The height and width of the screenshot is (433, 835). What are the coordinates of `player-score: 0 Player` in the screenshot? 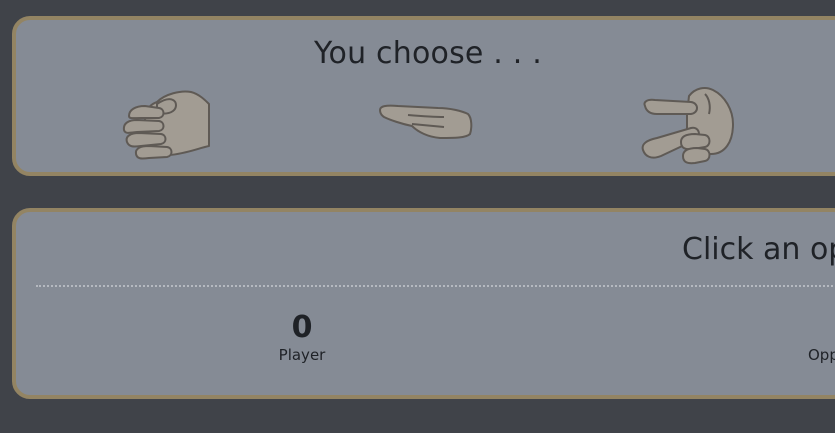 It's located at (302, 337).